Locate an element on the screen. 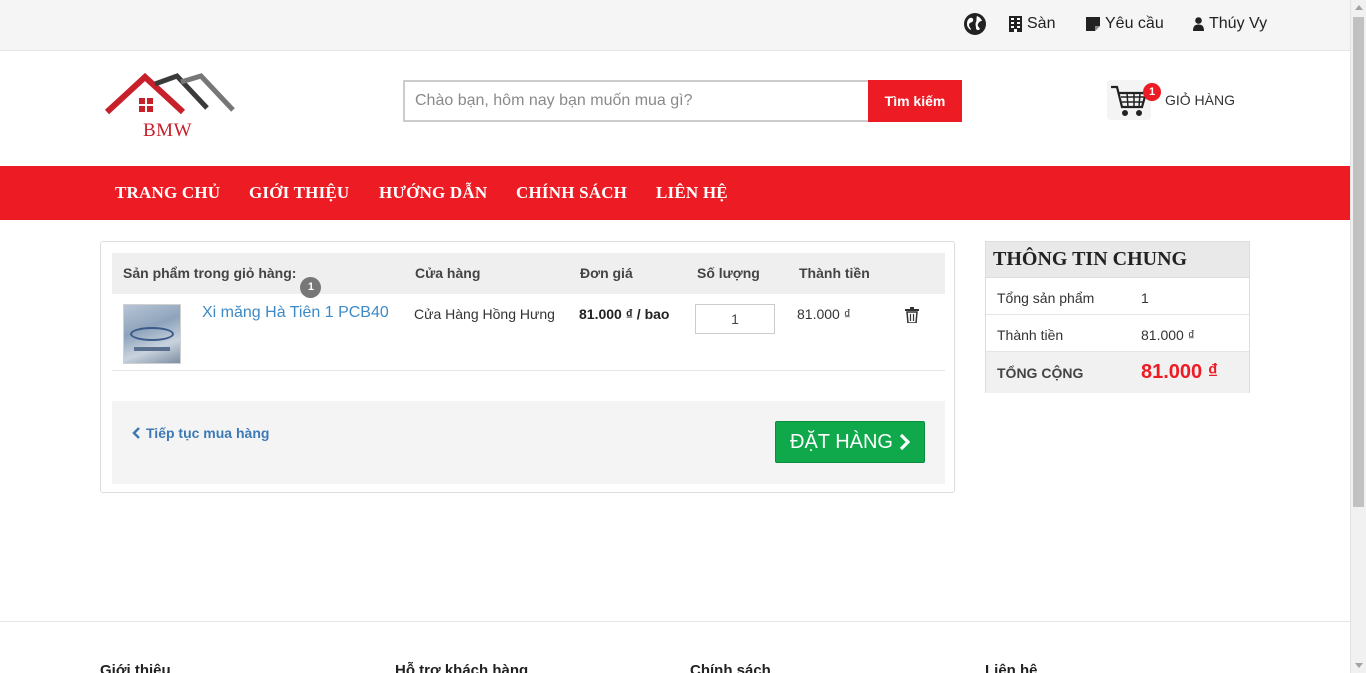 Image resolution: width=1366 pixels, height=673 pixels. continue-shopping-link: Tiếp tục mua hàng is located at coordinates (200, 433).